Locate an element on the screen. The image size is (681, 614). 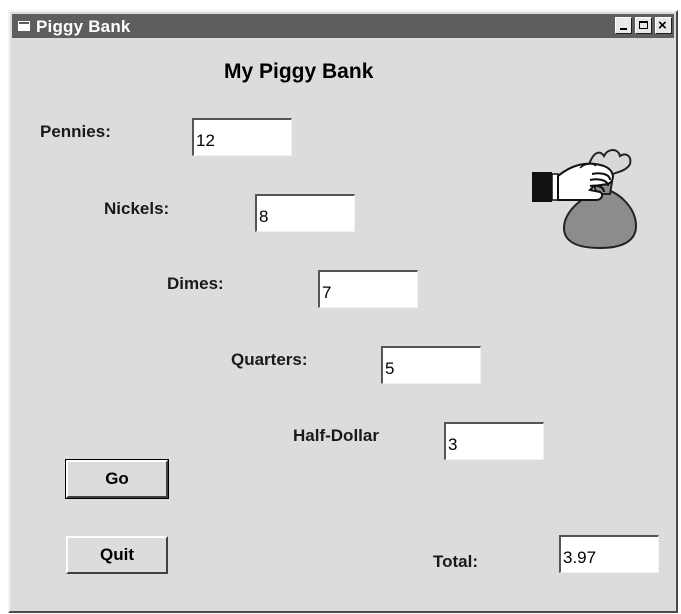
dimes-label: Dimes: is located at coordinates (195, 283).